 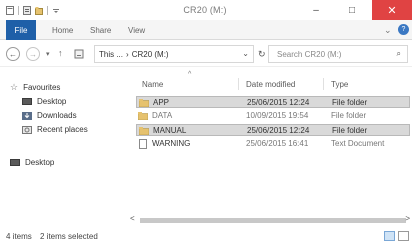 I want to click on customize-toolbar-icon, so click(x=56, y=10).